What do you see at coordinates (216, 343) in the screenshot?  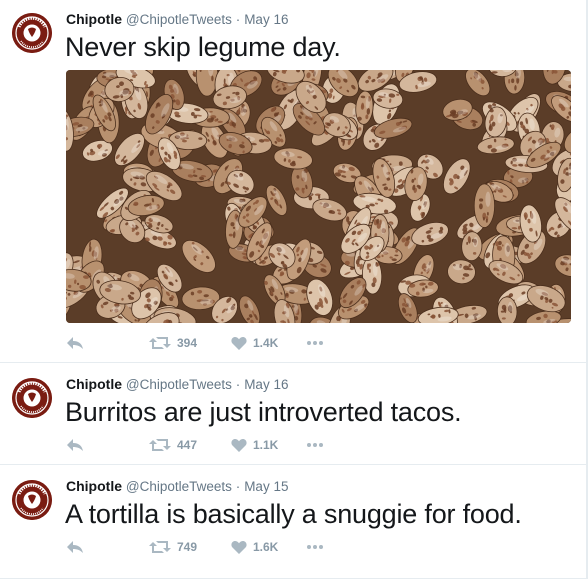 I see `tweet-actions: 394 1.4K` at bounding box center [216, 343].